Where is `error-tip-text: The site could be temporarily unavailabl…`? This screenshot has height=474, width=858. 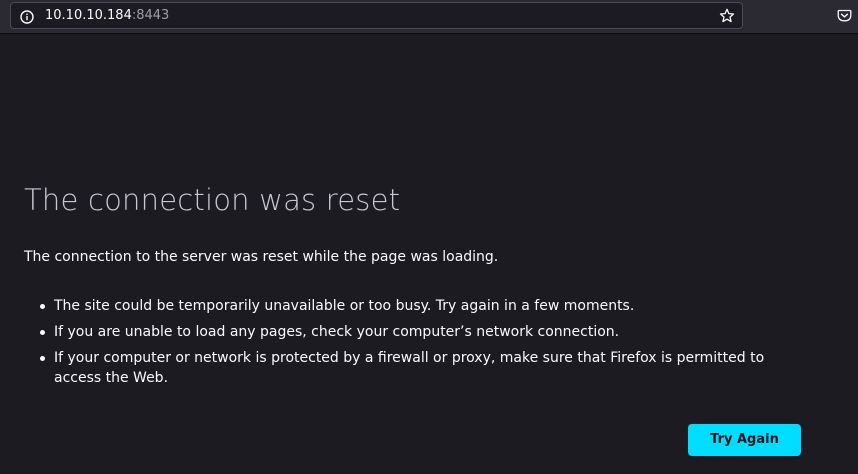 error-tip-text: The site could be temporarily unavailabl… is located at coordinates (344, 306).